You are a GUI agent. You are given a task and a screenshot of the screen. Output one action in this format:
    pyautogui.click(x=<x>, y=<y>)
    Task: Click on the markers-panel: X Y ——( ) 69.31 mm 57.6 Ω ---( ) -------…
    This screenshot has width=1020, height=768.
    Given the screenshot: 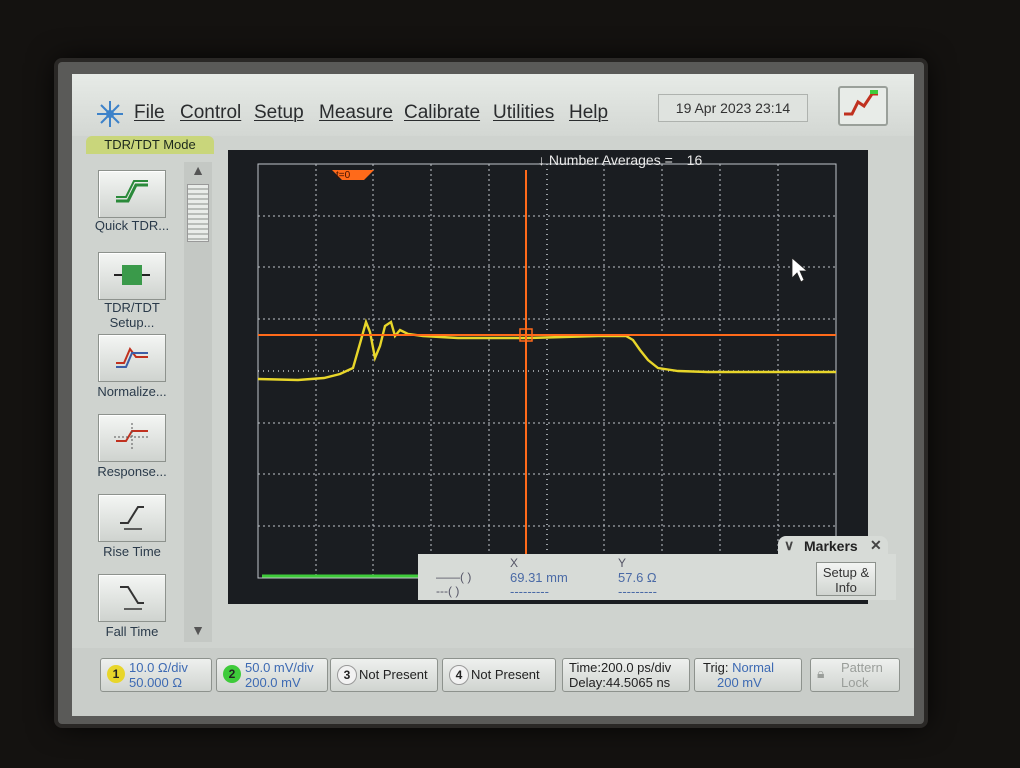 What is the action you would take?
    pyautogui.click(x=657, y=577)
    